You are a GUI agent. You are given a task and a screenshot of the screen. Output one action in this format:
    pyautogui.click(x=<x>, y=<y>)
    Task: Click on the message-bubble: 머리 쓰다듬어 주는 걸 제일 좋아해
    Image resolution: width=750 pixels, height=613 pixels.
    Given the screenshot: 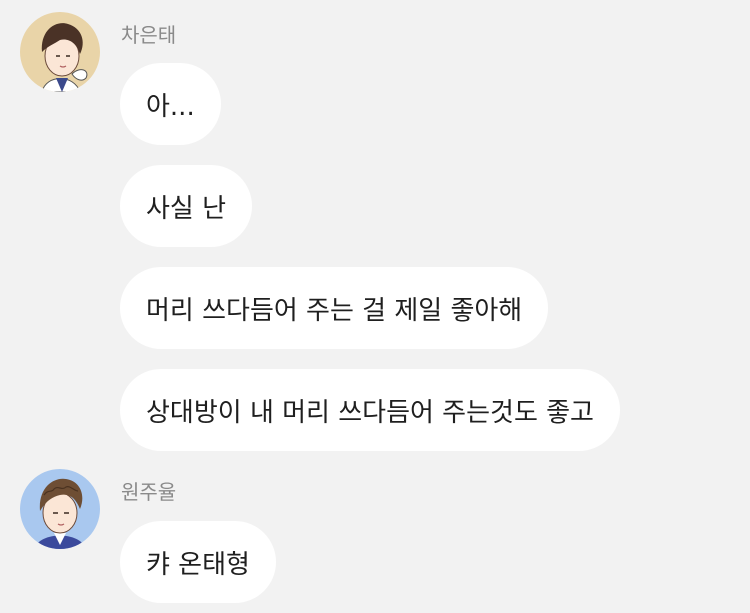 What is the action you would take?
    pyautogui.click(x=334, y=308)
    